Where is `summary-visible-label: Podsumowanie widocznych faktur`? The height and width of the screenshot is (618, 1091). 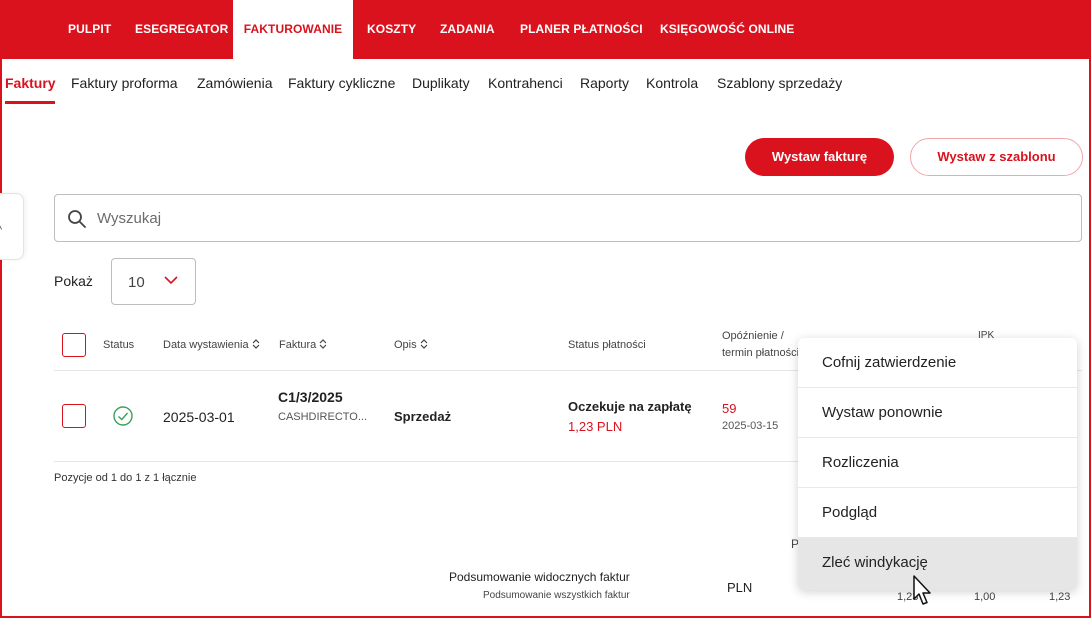
summary-visible-label: Podsumowanie widocznych faktur is located at coordinates (539, 577).